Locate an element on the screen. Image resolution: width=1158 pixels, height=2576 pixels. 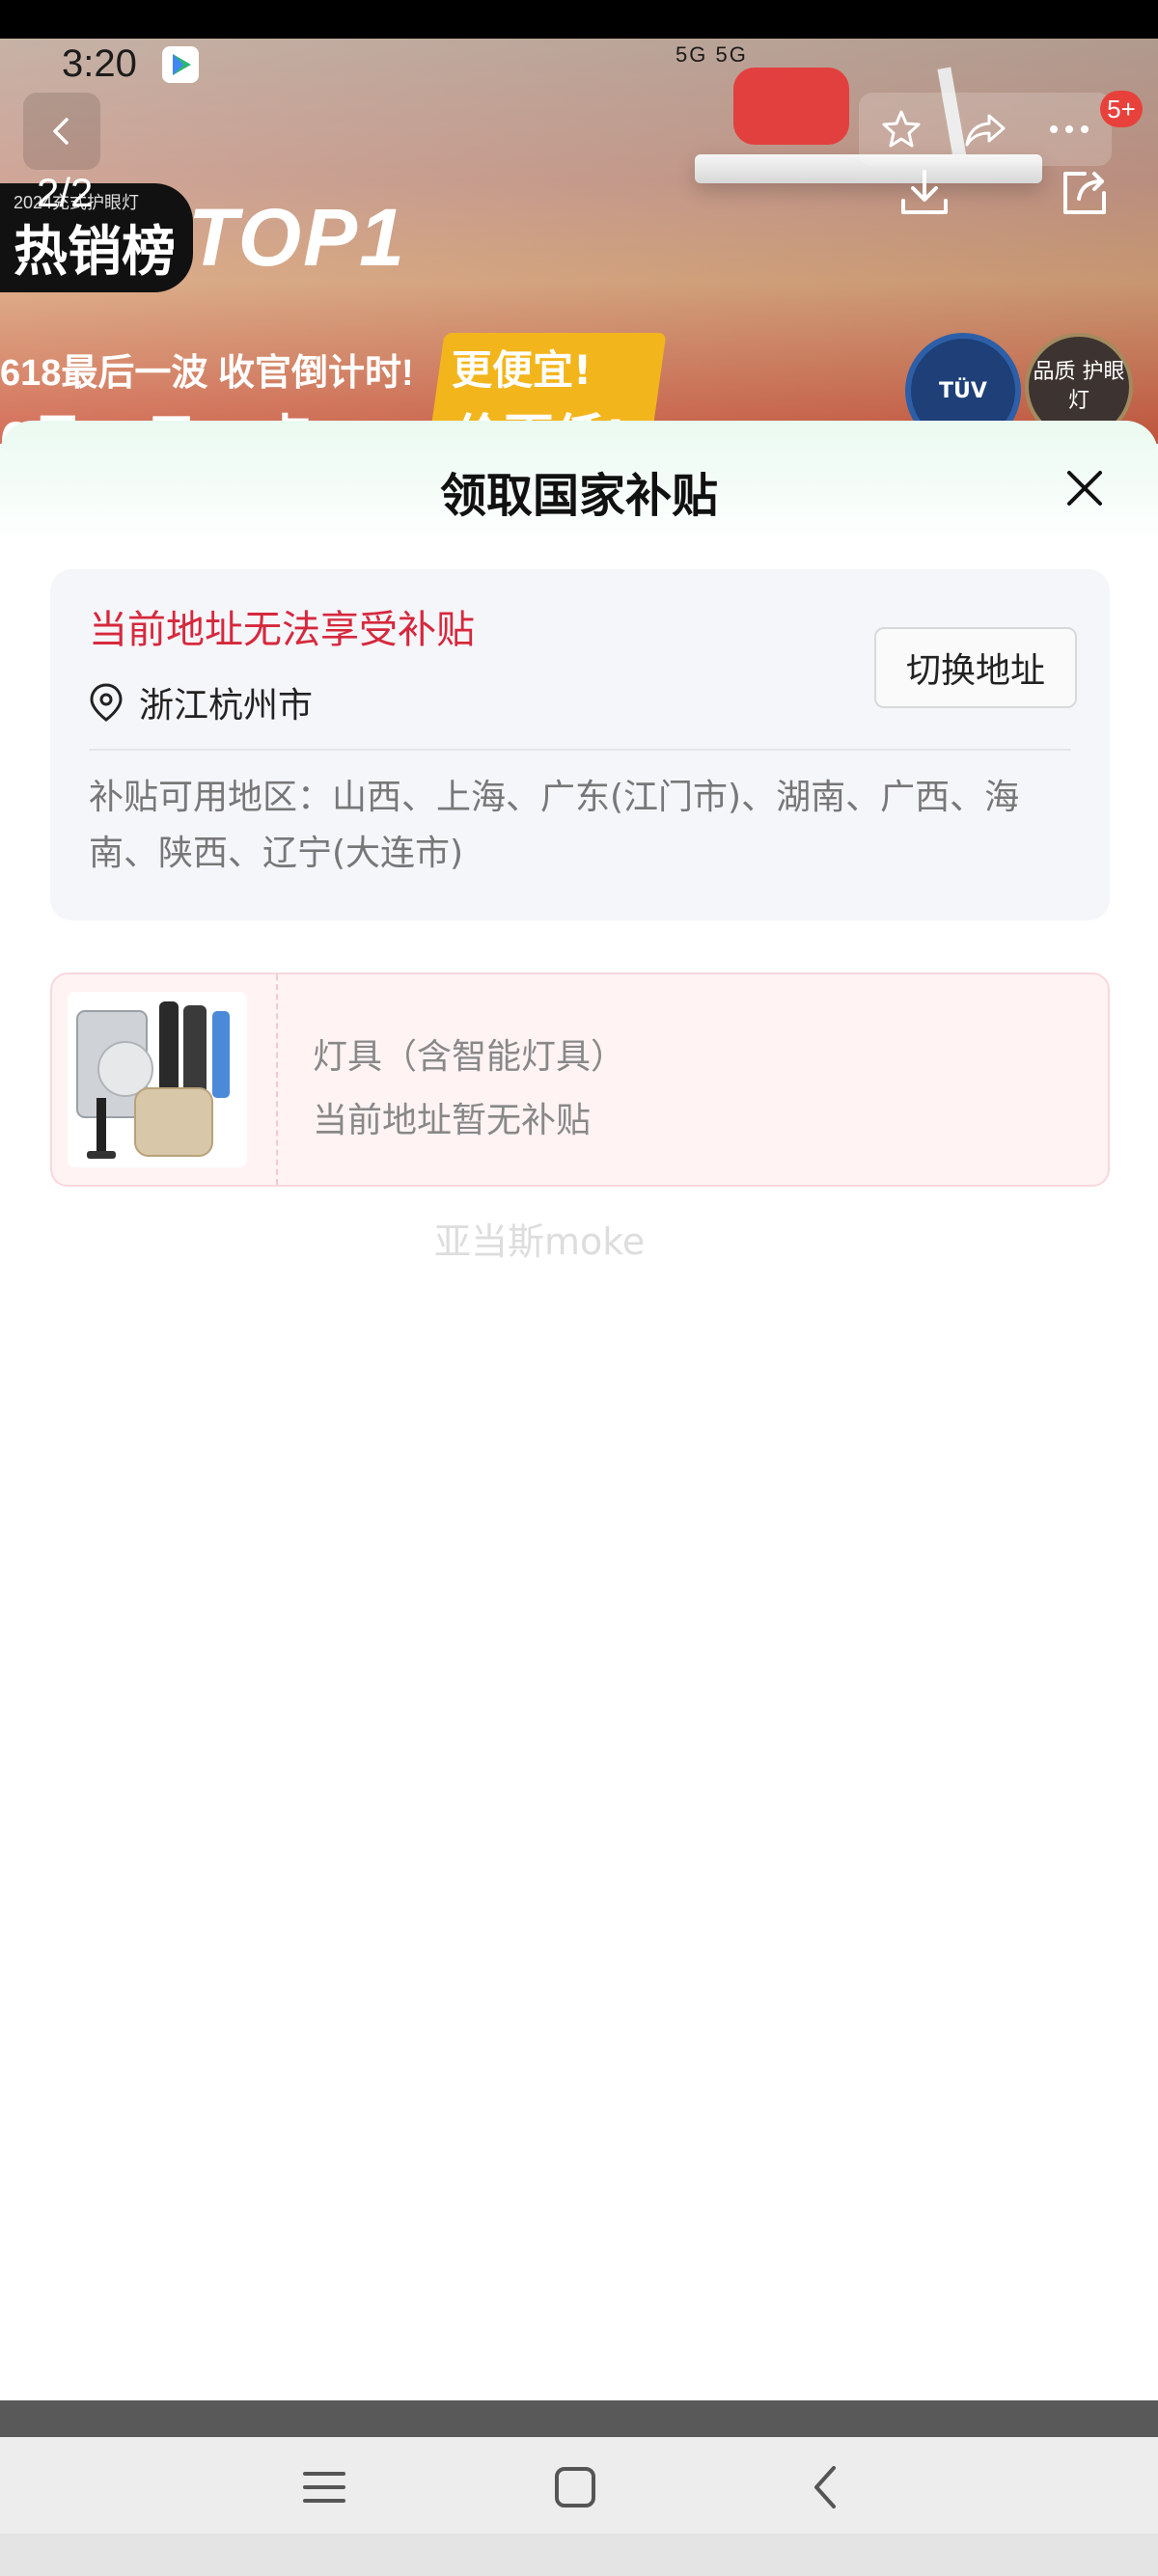
close-icon is located at coordinates (1084, 489).